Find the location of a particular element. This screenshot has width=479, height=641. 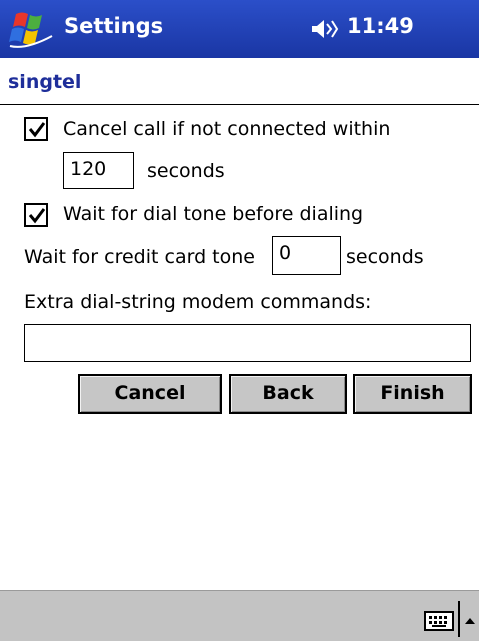

back-button: Back is located at coordinates (288, 394).